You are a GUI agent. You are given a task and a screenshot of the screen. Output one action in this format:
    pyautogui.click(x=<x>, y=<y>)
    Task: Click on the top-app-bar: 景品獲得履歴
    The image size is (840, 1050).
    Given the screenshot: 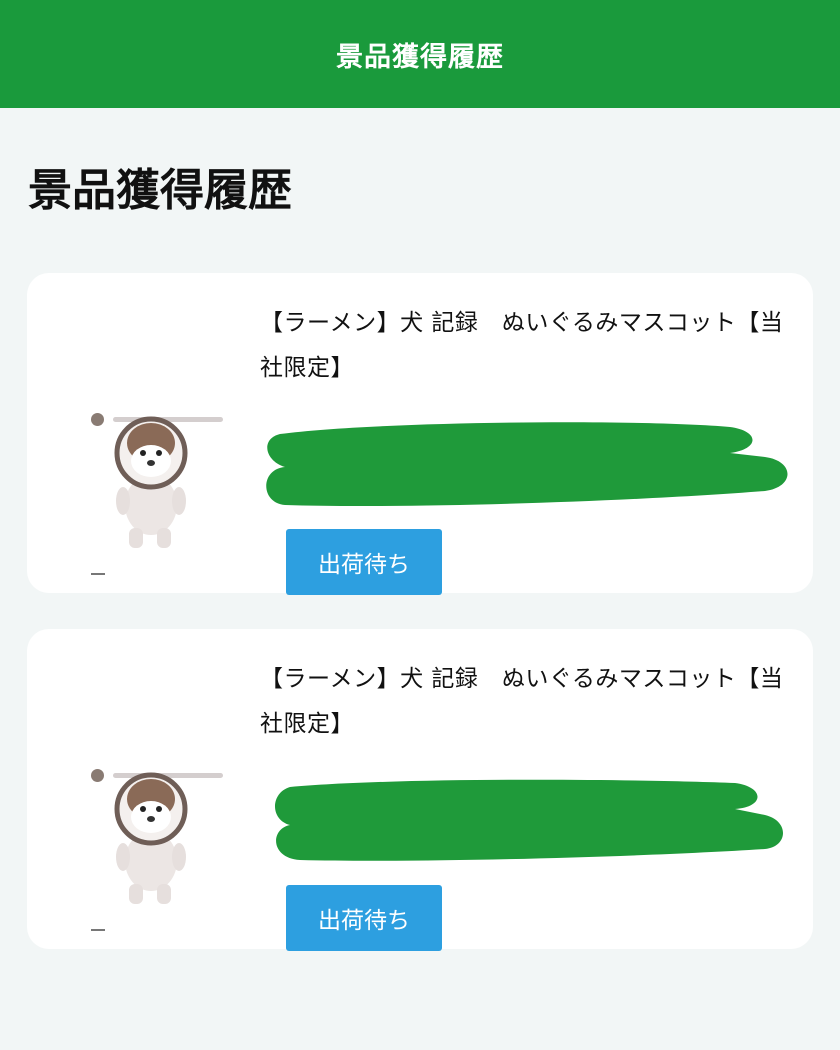 What is the action you would take?
    pyautogui.click(x=420, y=54)
    